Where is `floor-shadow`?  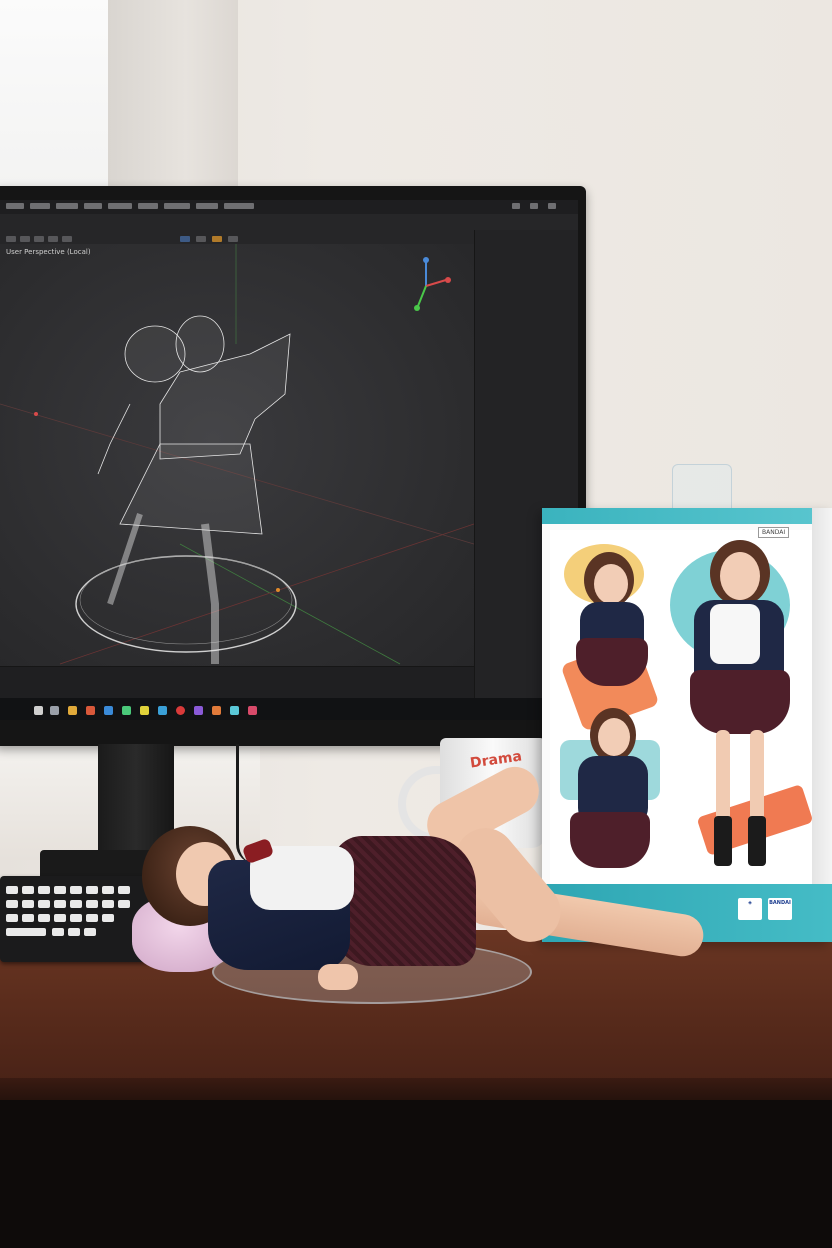
floor-shadow is located at coordinates (416, 1174).